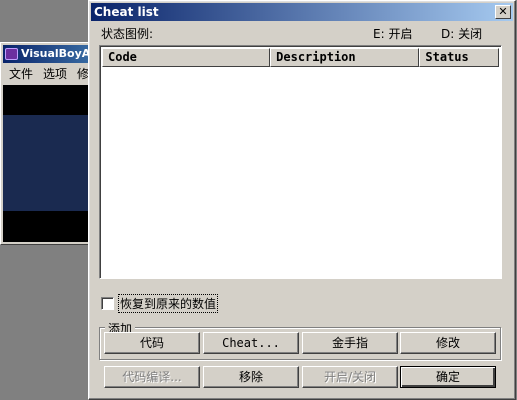 The width and height of the screenshot is (517, 400). I want to click on vba-title-text: VisualBoyAdv, so click(58, 53).